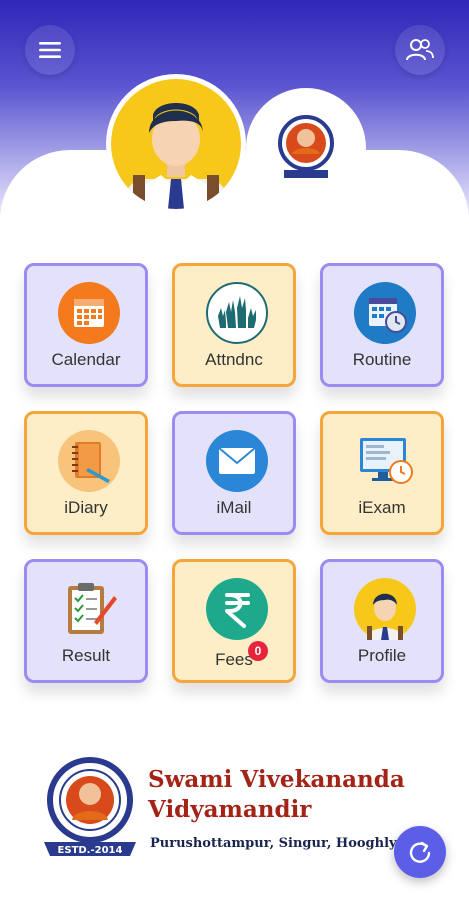  What do you see at coordinates (90, 808) in the screenshot?
I see `school-logo-footer: ESTD.-2014` at bounding box center [90, 808].